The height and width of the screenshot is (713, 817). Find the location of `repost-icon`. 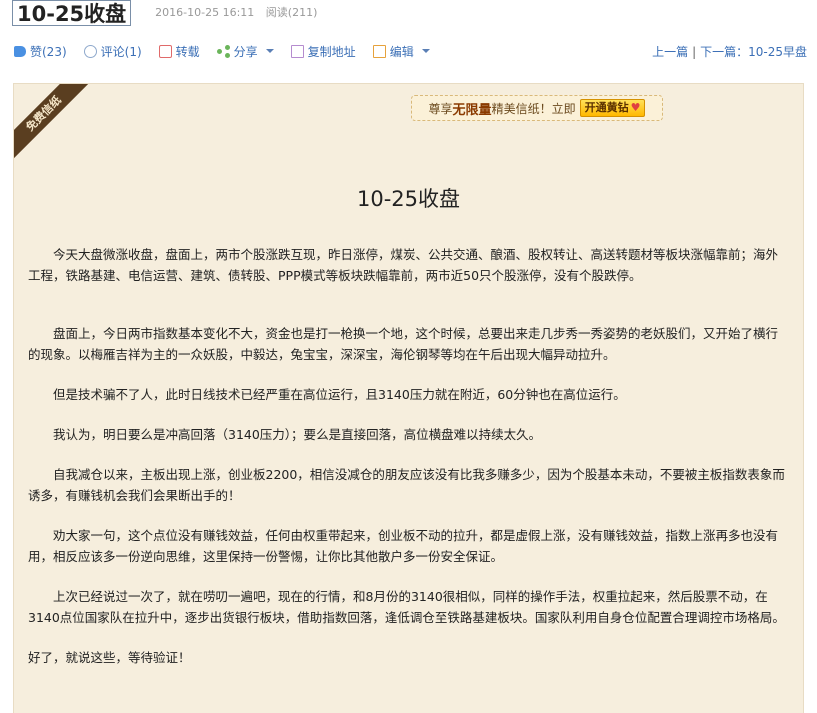

repost-icon is located at coordinates (165, 51).